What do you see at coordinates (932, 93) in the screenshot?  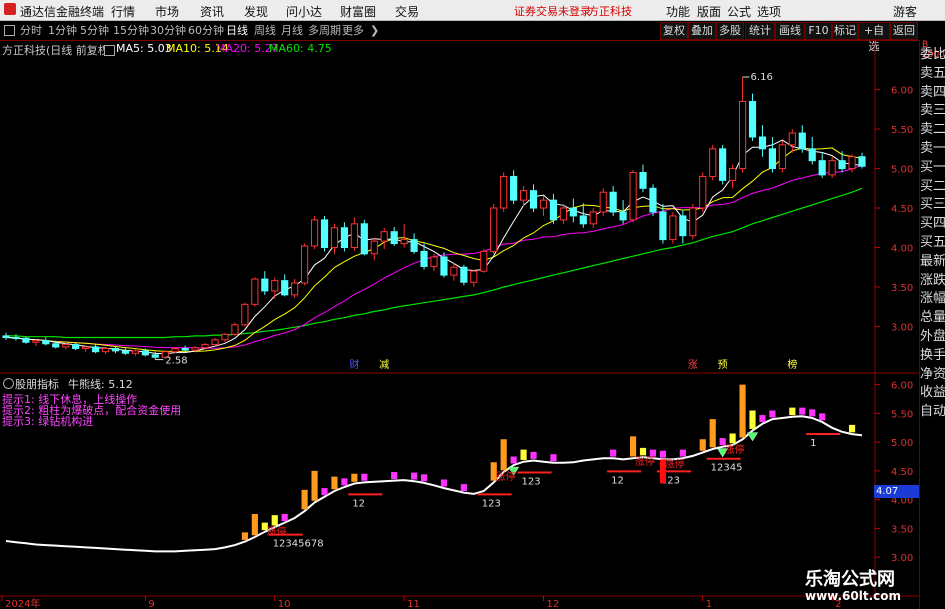 I see `side-panel-item-2: 卖四` at bounding box center [932, 93].